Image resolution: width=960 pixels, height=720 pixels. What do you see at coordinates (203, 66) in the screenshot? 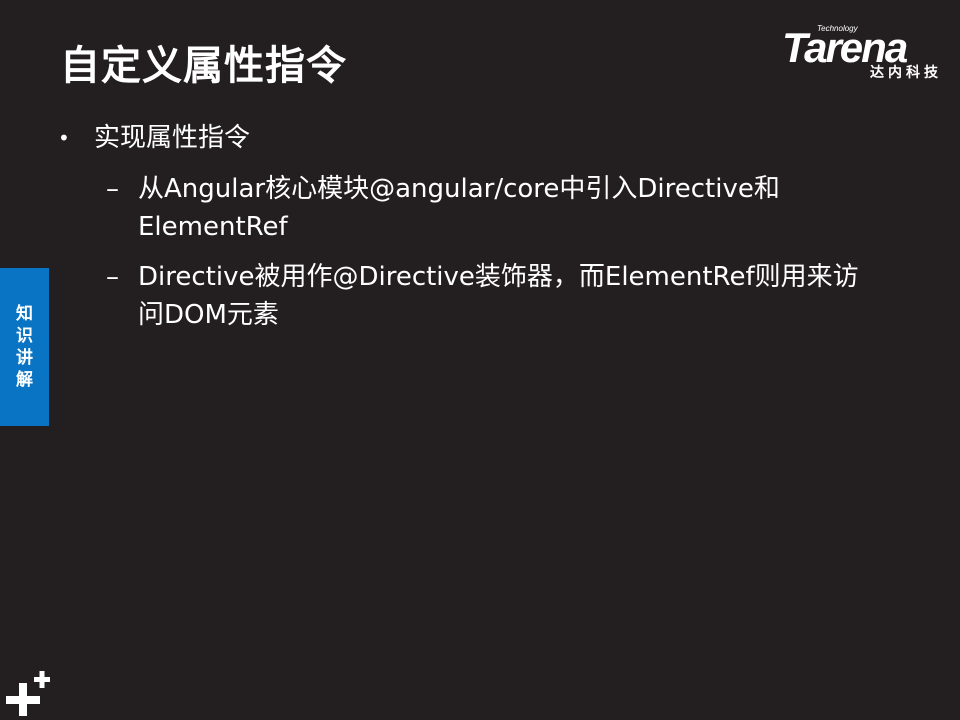
I see `slide-title: 自定义属性指令` at bounding box center [203, 66].